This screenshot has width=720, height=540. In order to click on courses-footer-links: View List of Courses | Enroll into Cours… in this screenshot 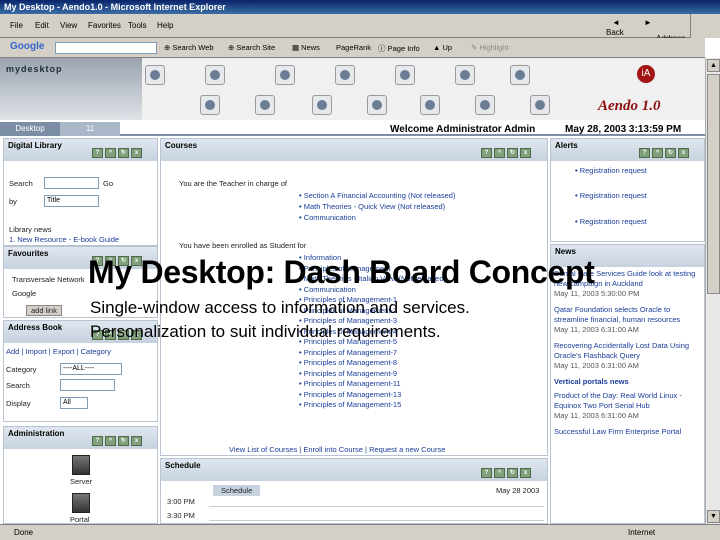, I will do `click(337, 449)`.